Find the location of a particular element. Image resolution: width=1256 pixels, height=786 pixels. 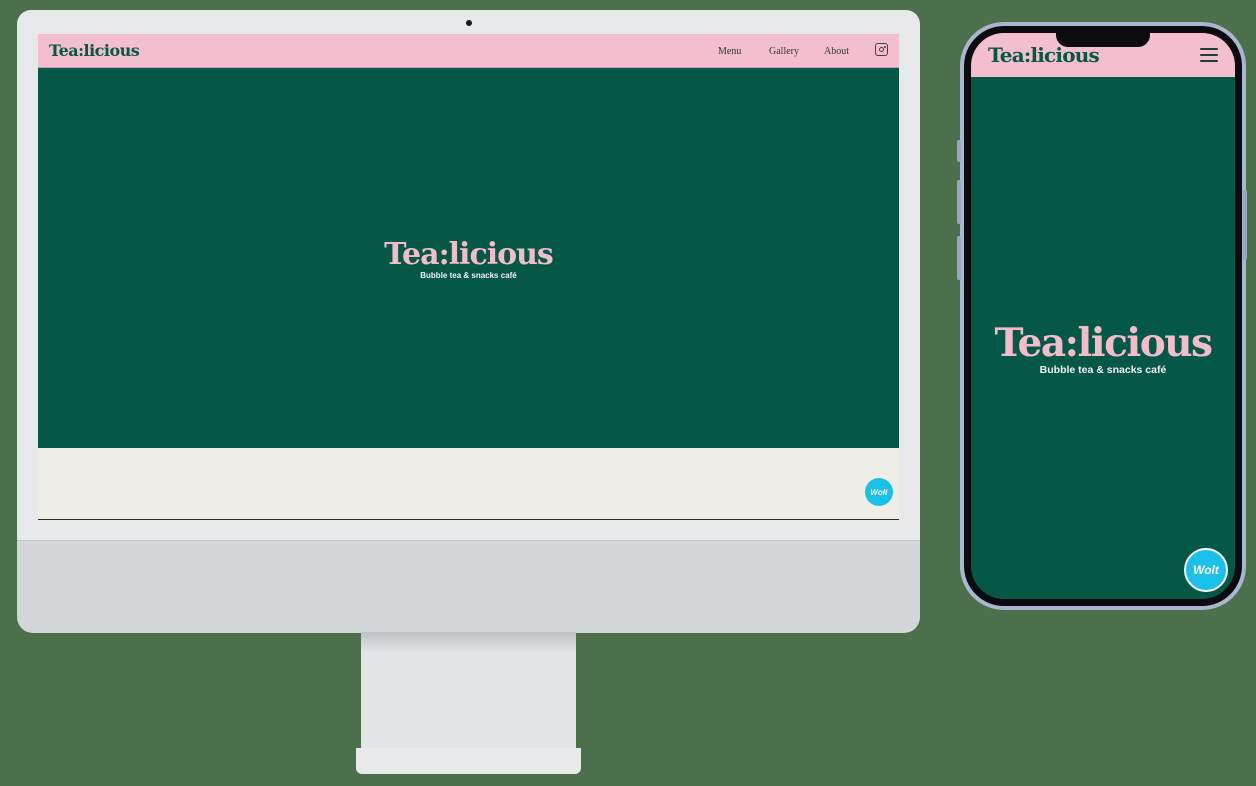

phone-side-button is located at coordinates (959, 151).